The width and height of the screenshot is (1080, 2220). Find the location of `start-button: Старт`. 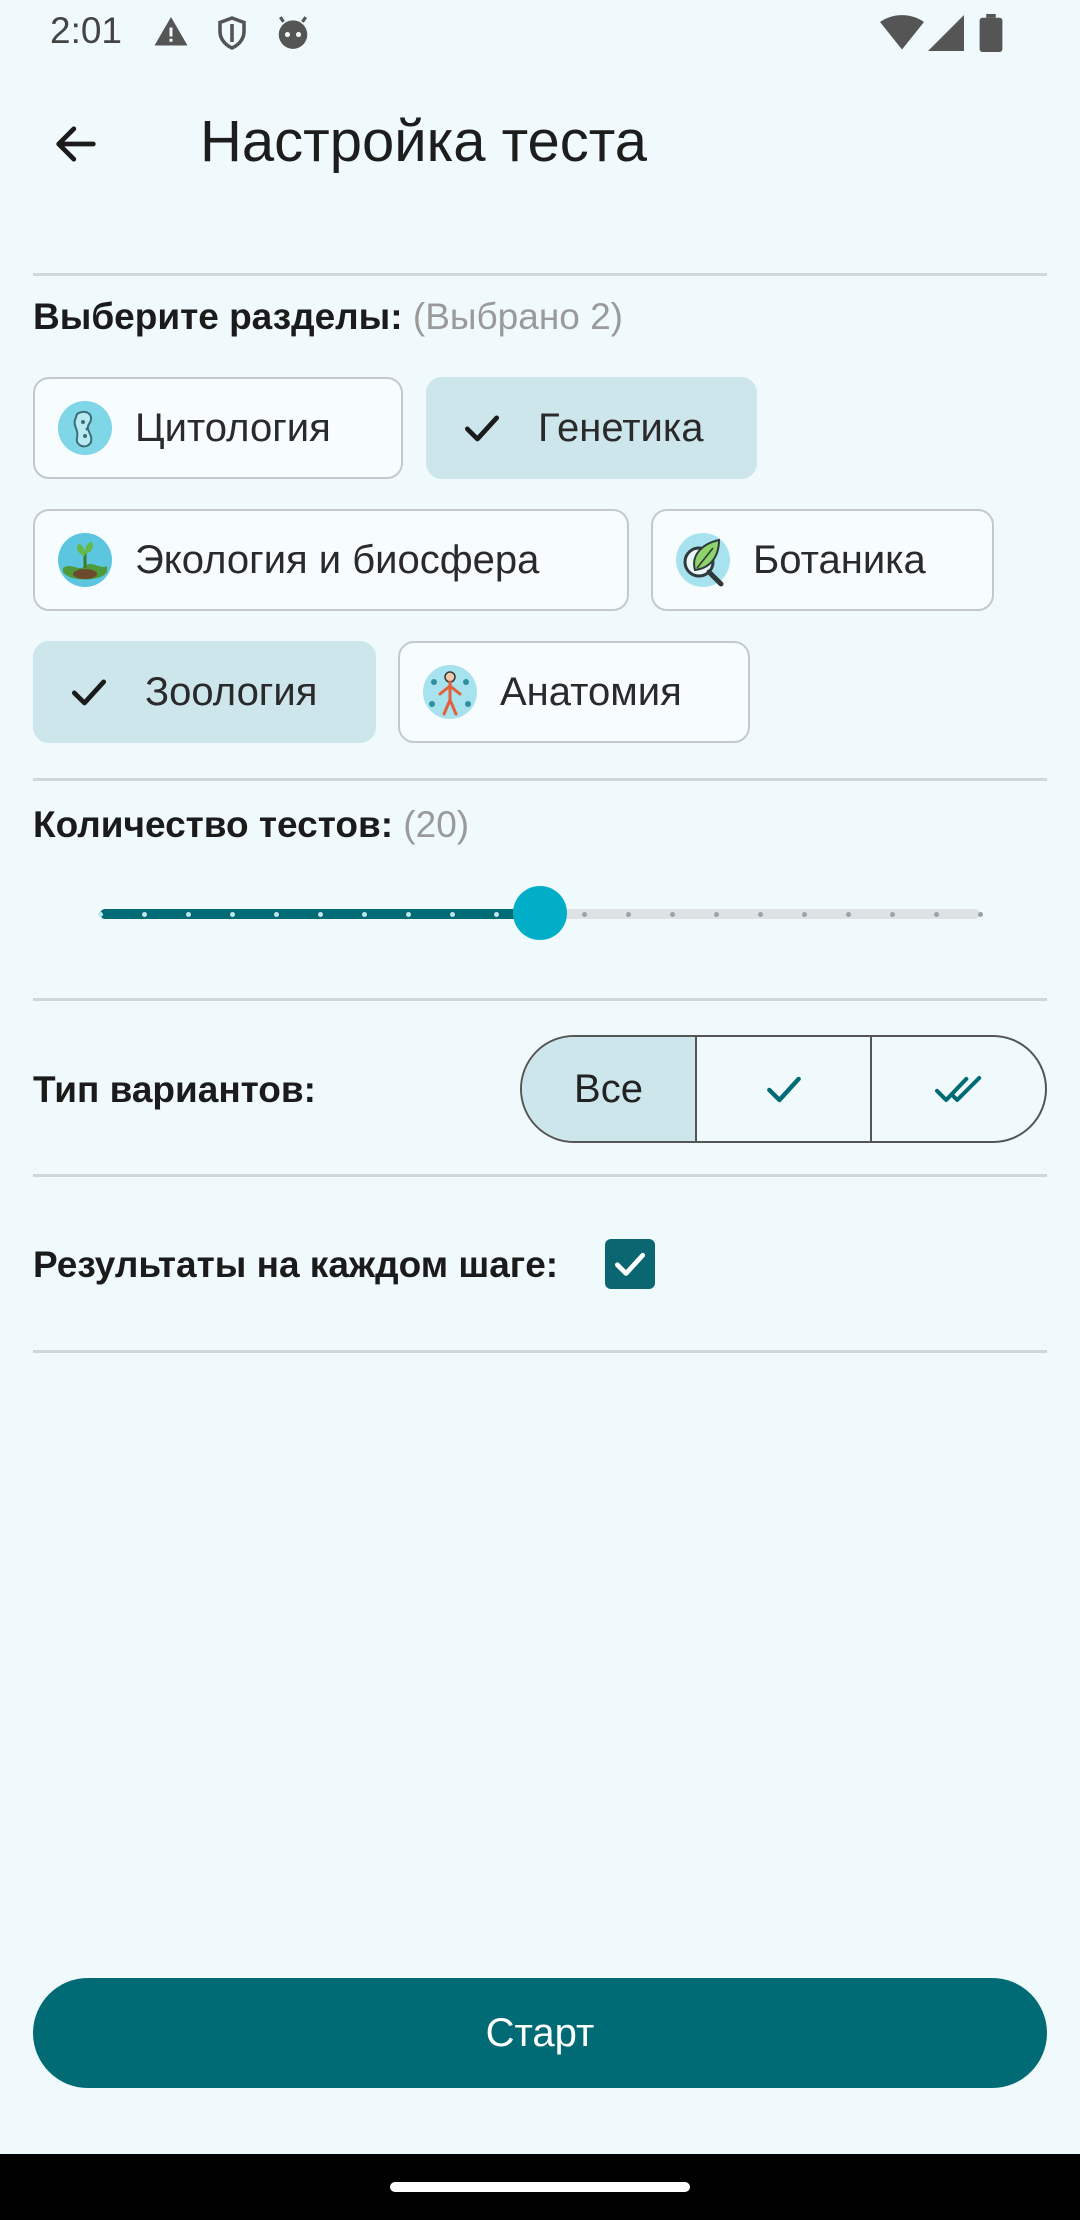

start-button: Старт is located at coordinates (540, 2033).